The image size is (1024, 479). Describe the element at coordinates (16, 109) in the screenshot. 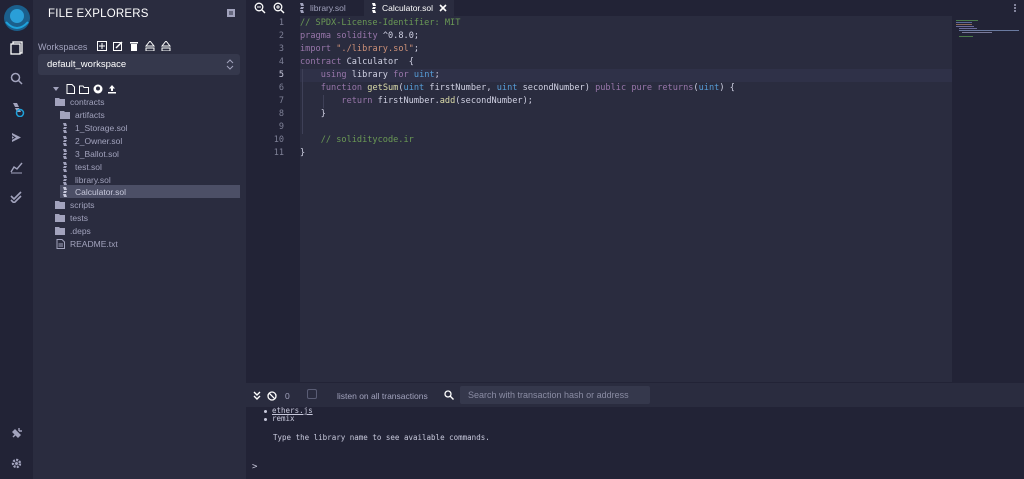

I see `solidity-compiler-icon` at that location.